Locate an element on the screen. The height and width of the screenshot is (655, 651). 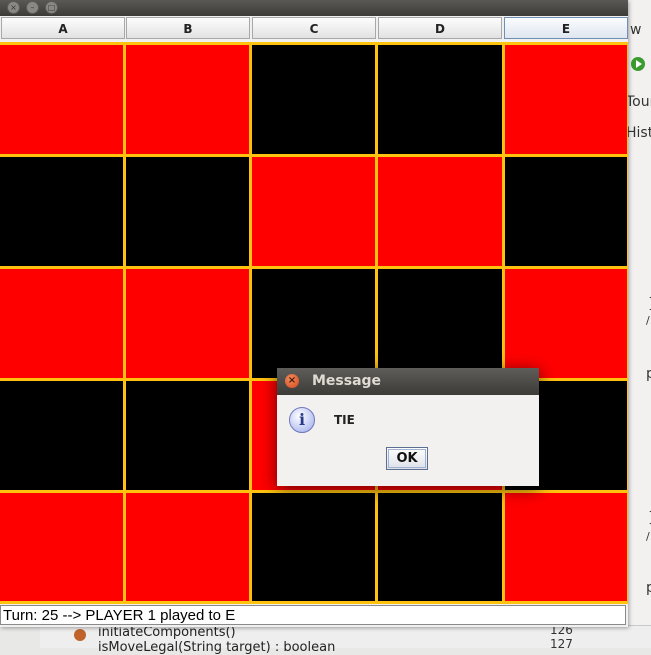
board-cell-b2 is located at coordinates (187, 211).